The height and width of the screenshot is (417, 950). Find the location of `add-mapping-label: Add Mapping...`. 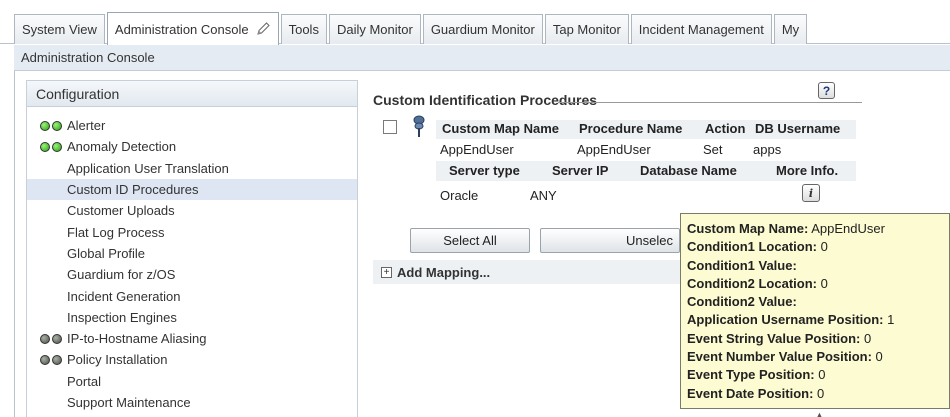

add-mapping-label: Add Mapping... is located at coordinates (444, 272).